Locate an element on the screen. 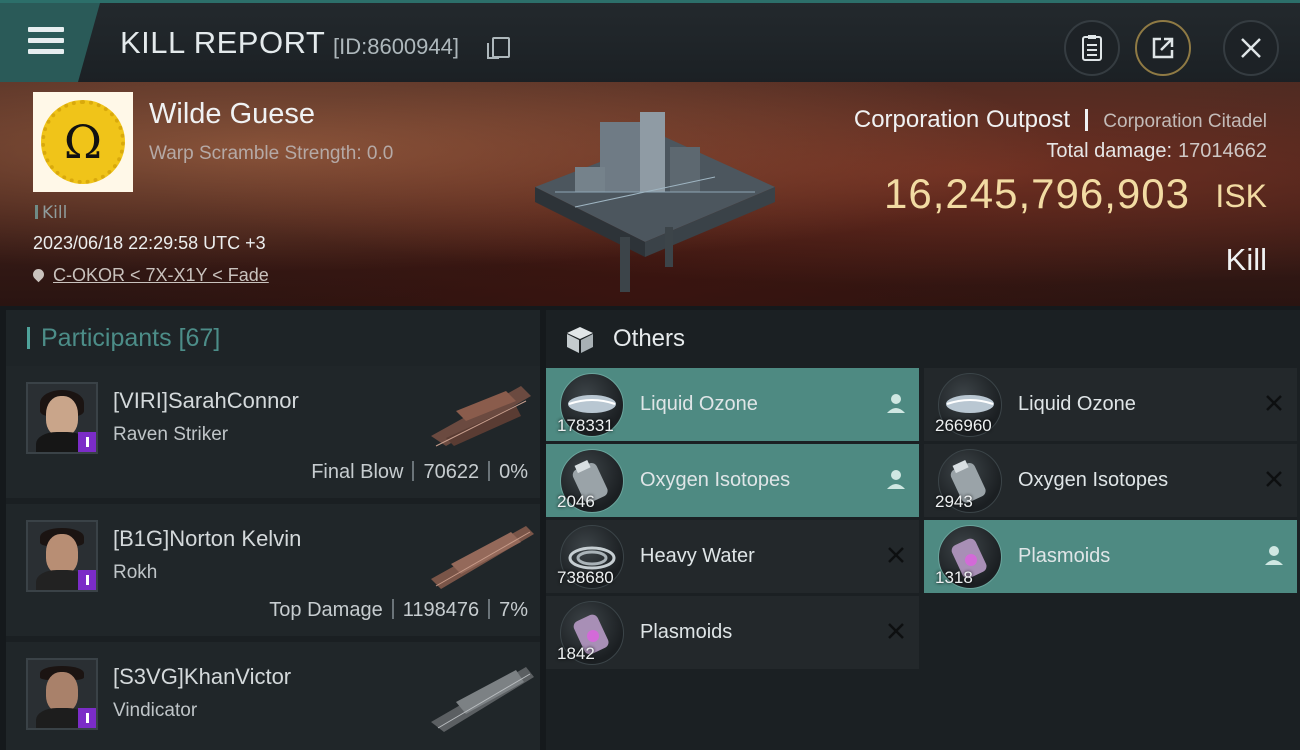 This screenshot has height=750, width=1300. item-quantity: 2943 is located at coordinates (954, 501).